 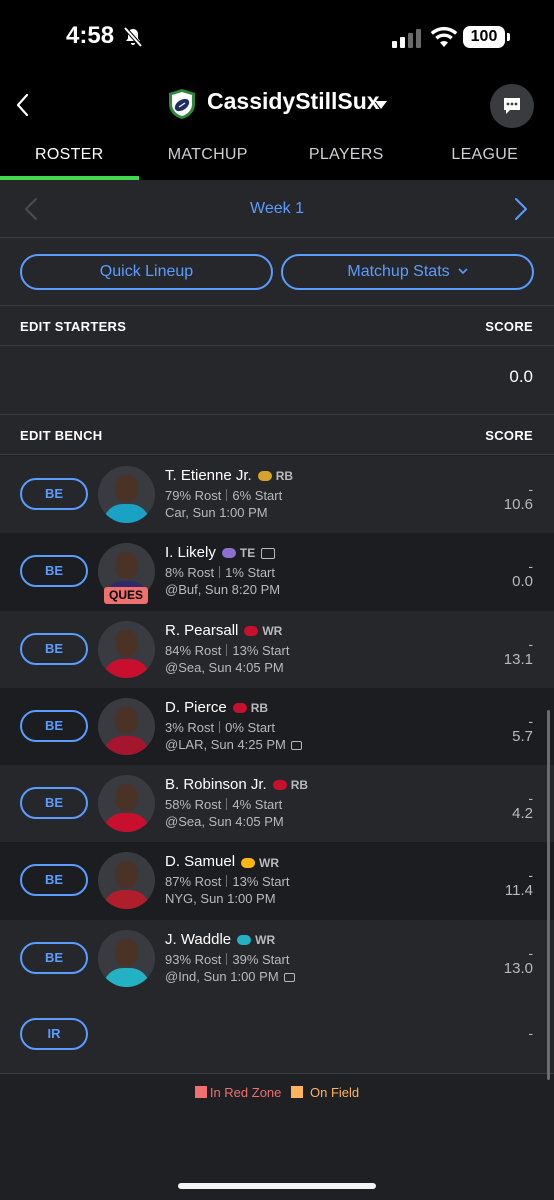 I want to click on rost-pct: 87% Rost, so click(x=193, y=882).